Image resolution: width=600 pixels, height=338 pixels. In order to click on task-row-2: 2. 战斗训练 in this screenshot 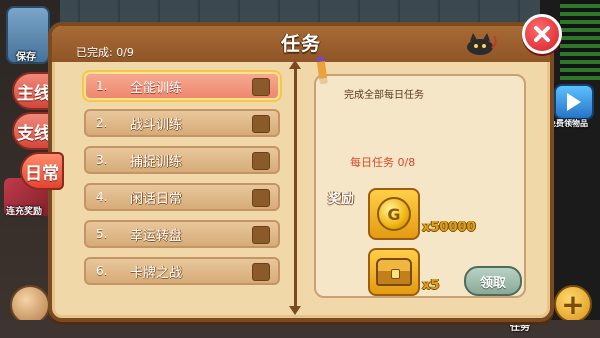, I will do `click(182, 123)`.